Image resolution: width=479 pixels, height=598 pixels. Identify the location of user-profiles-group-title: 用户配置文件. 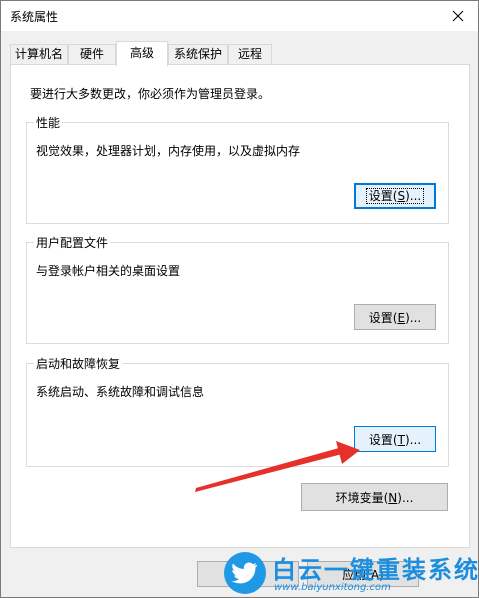
(72, 242).